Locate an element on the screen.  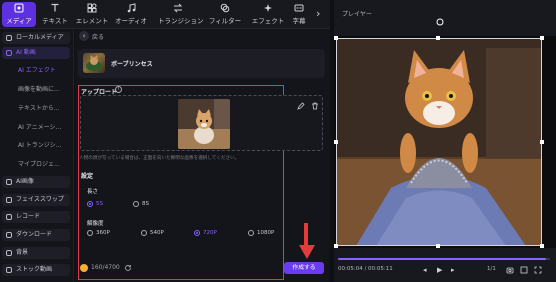
tool-element: エレメント is located at coordinates (92, 14).